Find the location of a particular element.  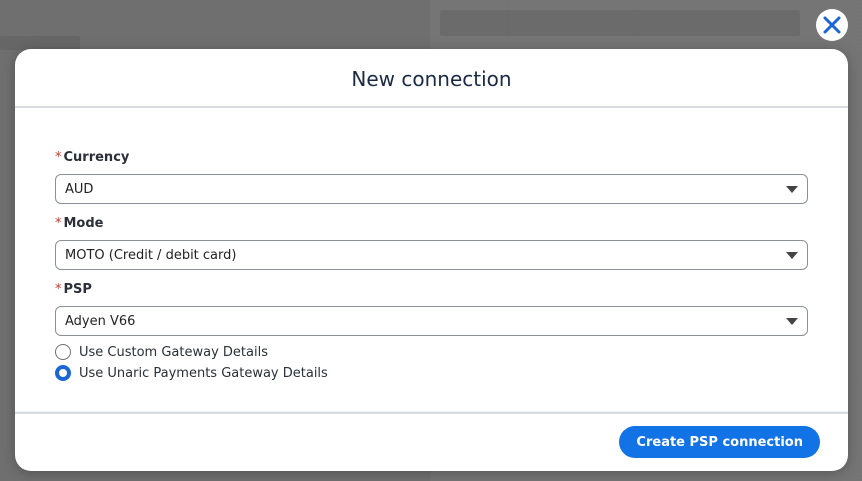

close-icon is located at coordinates (832, 25).